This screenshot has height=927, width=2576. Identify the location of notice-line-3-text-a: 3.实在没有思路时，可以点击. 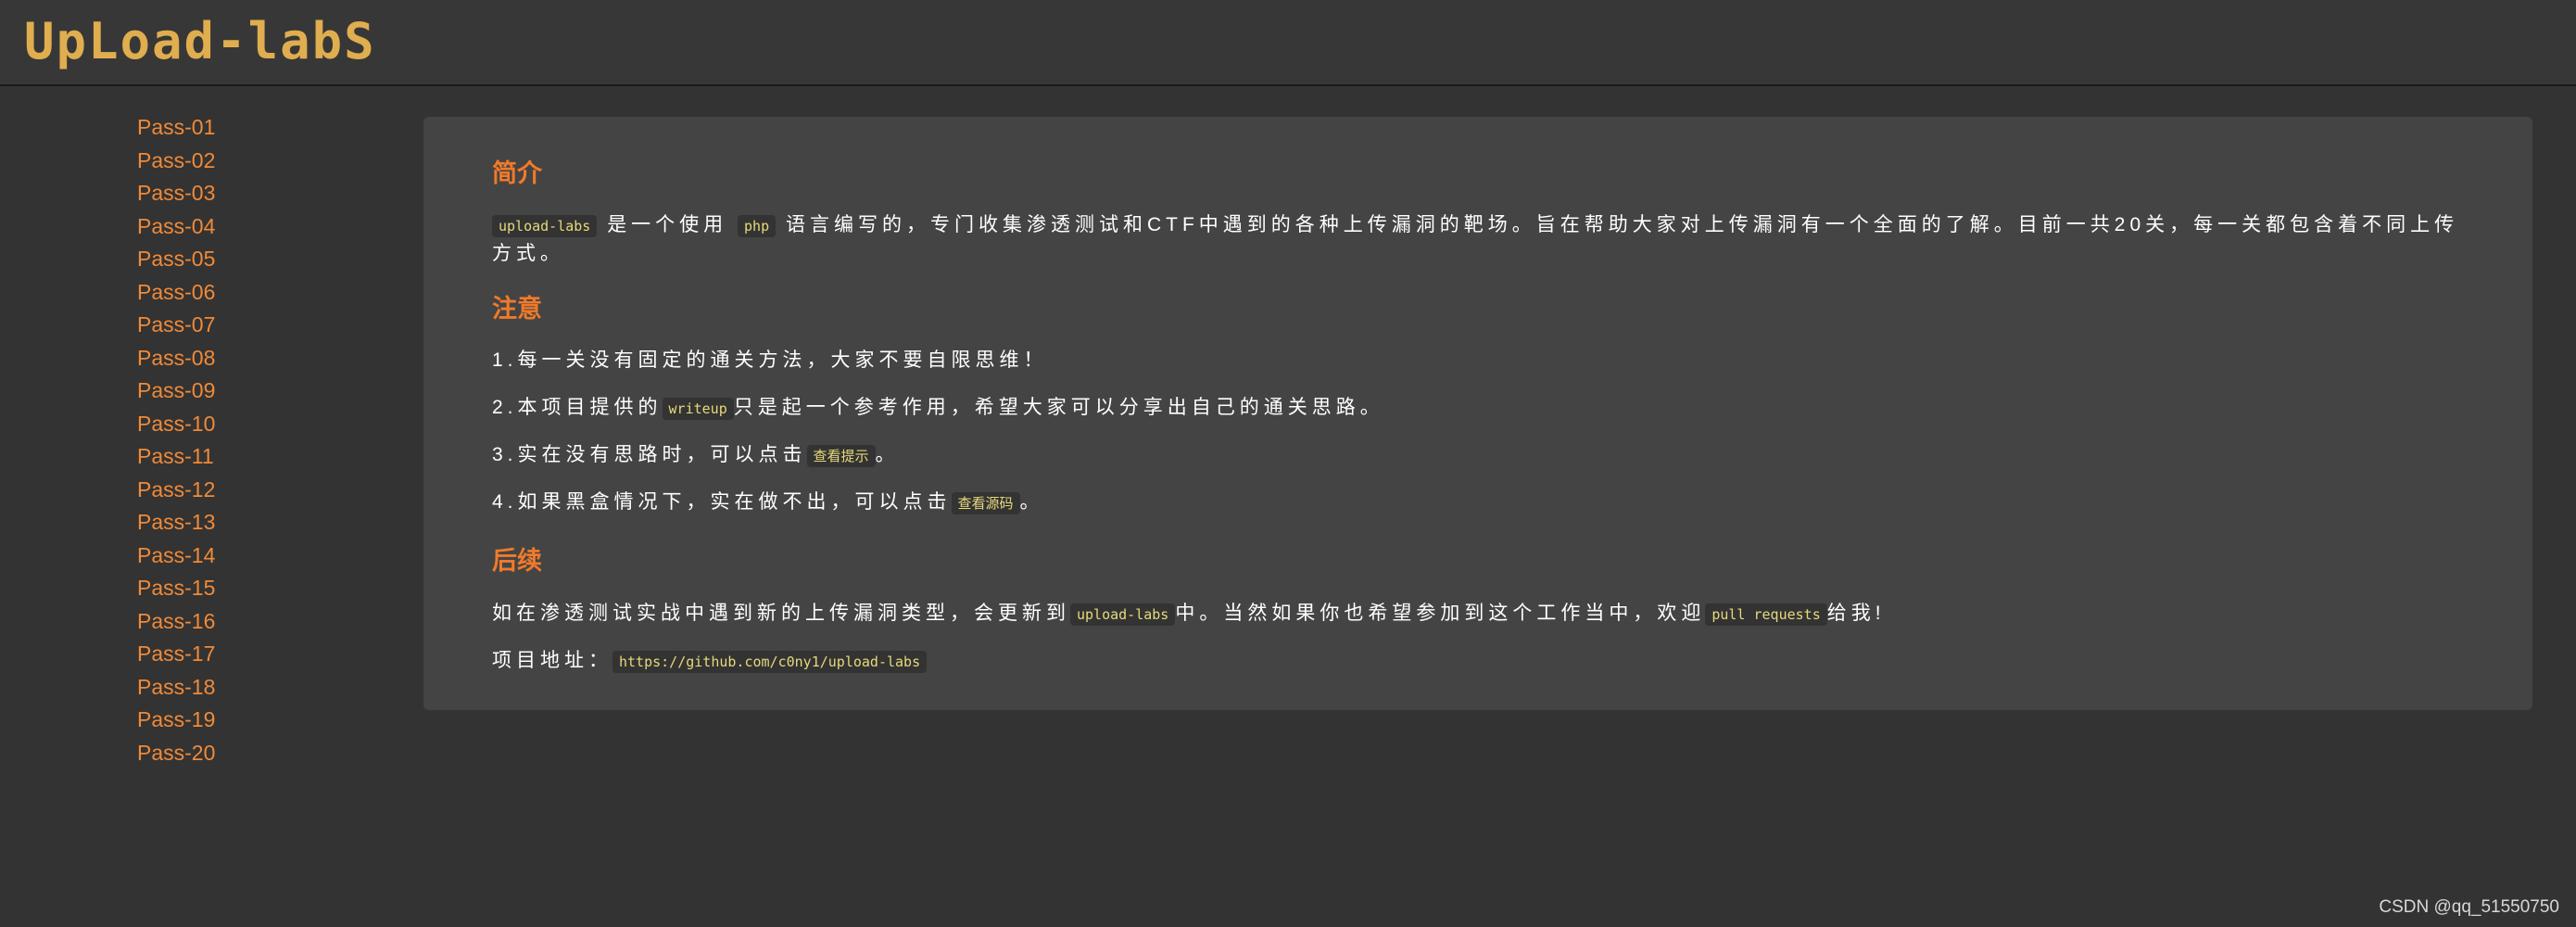
(649, 455).